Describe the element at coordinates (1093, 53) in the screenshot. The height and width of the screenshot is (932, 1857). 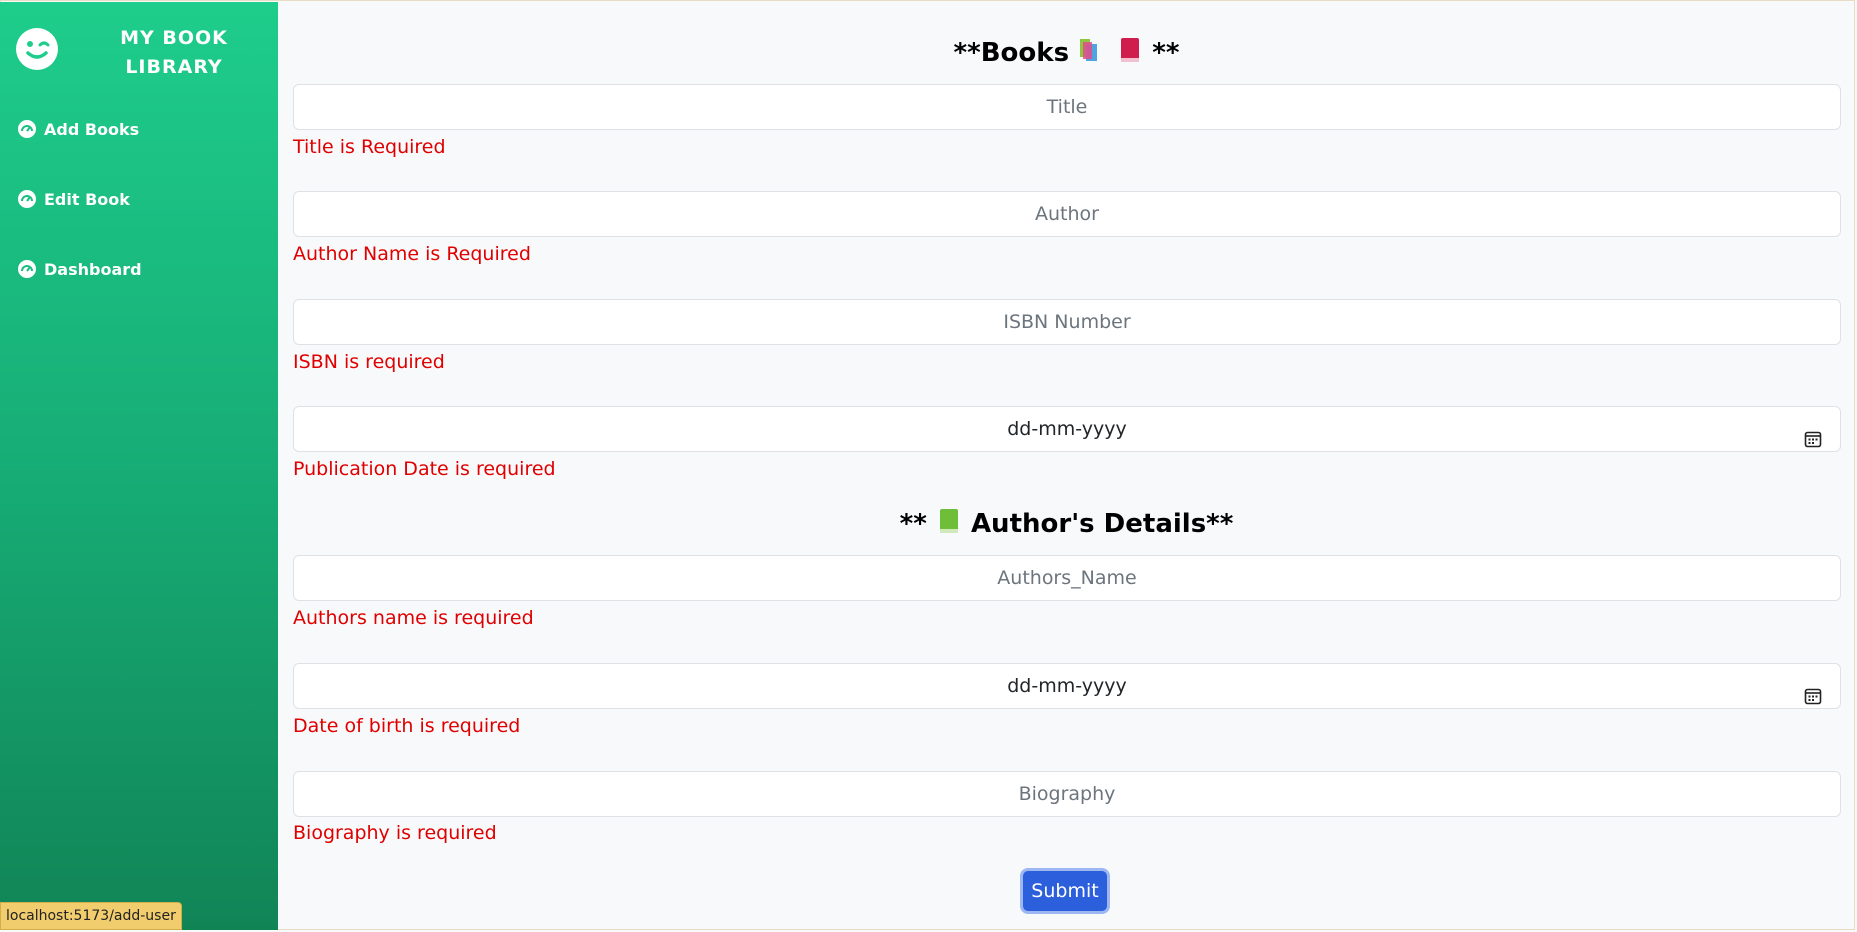
I see `books-stack-icon` at that location.